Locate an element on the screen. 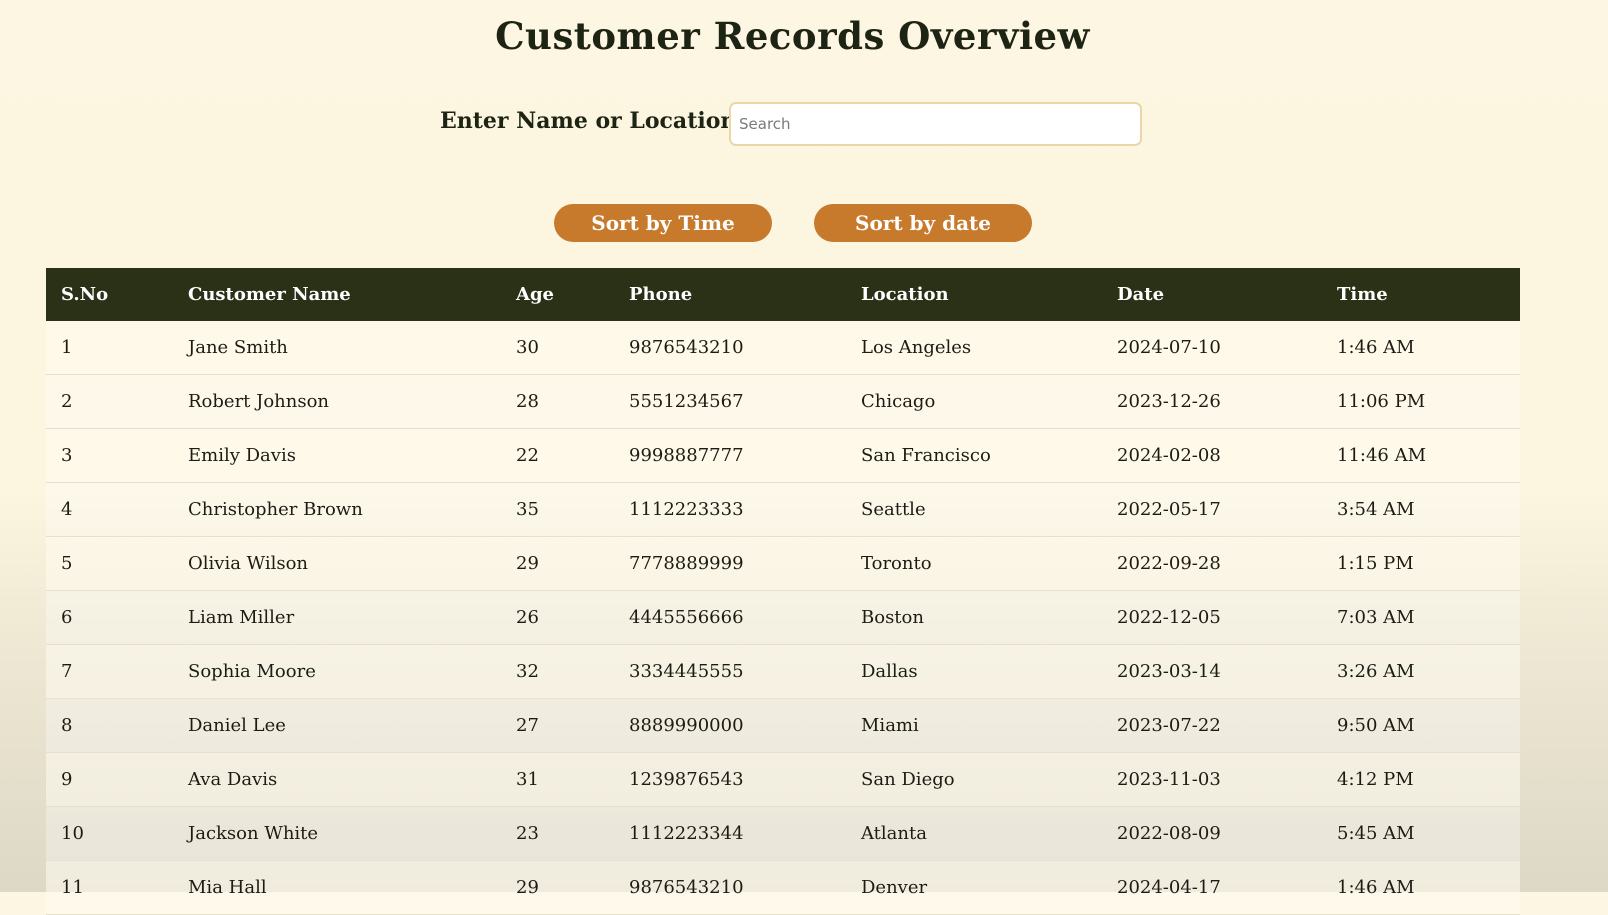 Image resolution: width=1608 pixels, height=915 pixels. cell-time: 1:15 PM is located at coordinates (1421, 563).